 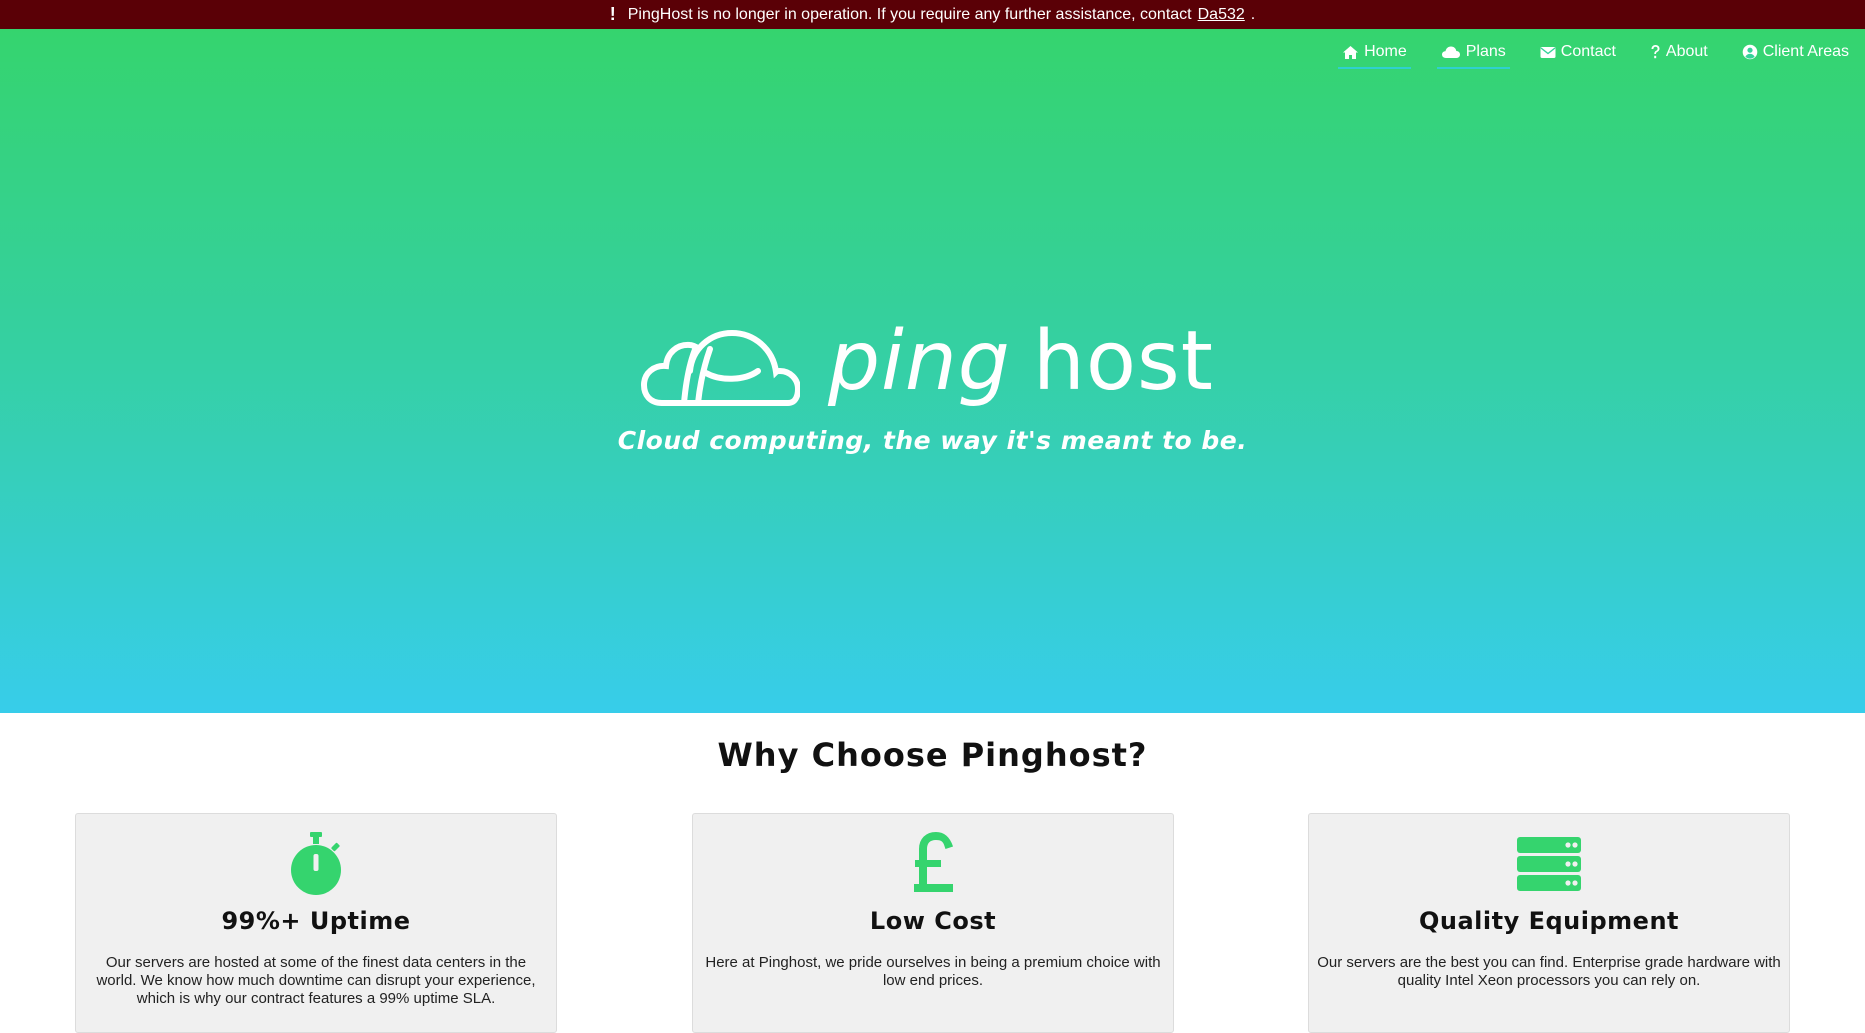 I want to click on nav-home-label: Home, so click(x=1385, y=51).